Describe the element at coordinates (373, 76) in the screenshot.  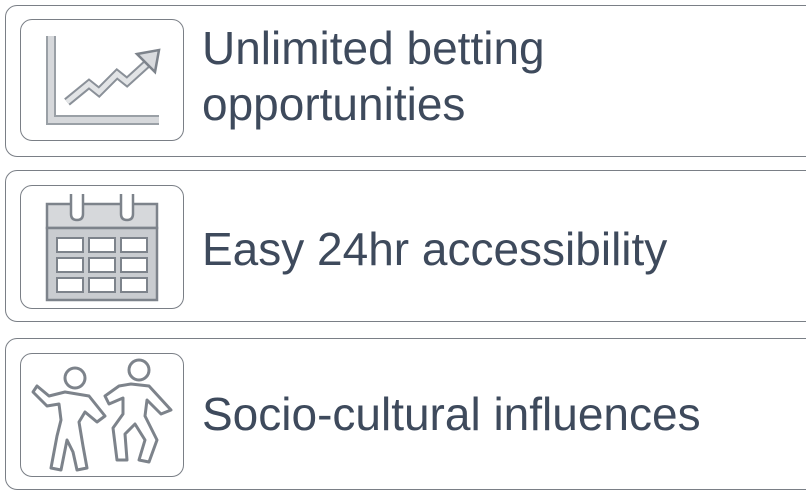
I see `feature-label: Unlimited betting opportunities` at that location.